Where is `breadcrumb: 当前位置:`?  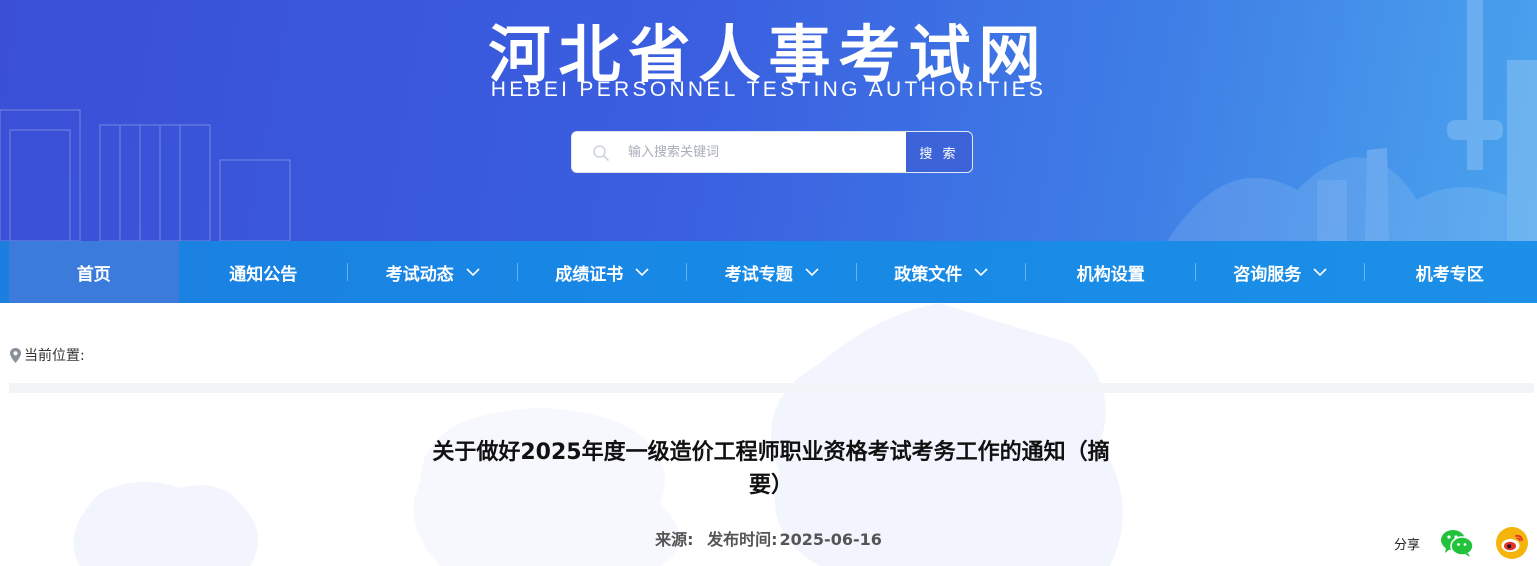 breadcrumb: 当前位置: is located at coordinates (47, 355).